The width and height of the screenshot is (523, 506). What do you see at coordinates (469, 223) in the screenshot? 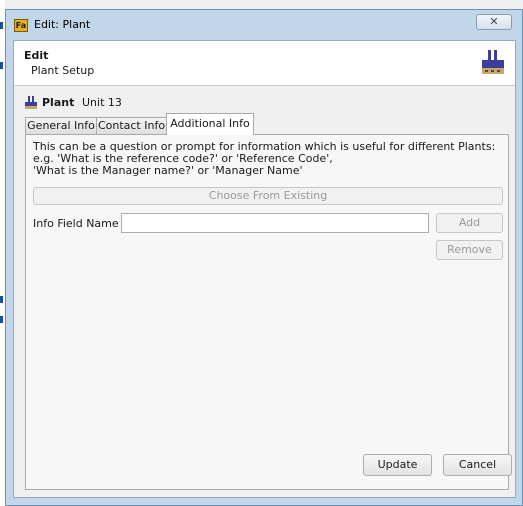
I see `add-button: Add` at bounding box center [469, 223].